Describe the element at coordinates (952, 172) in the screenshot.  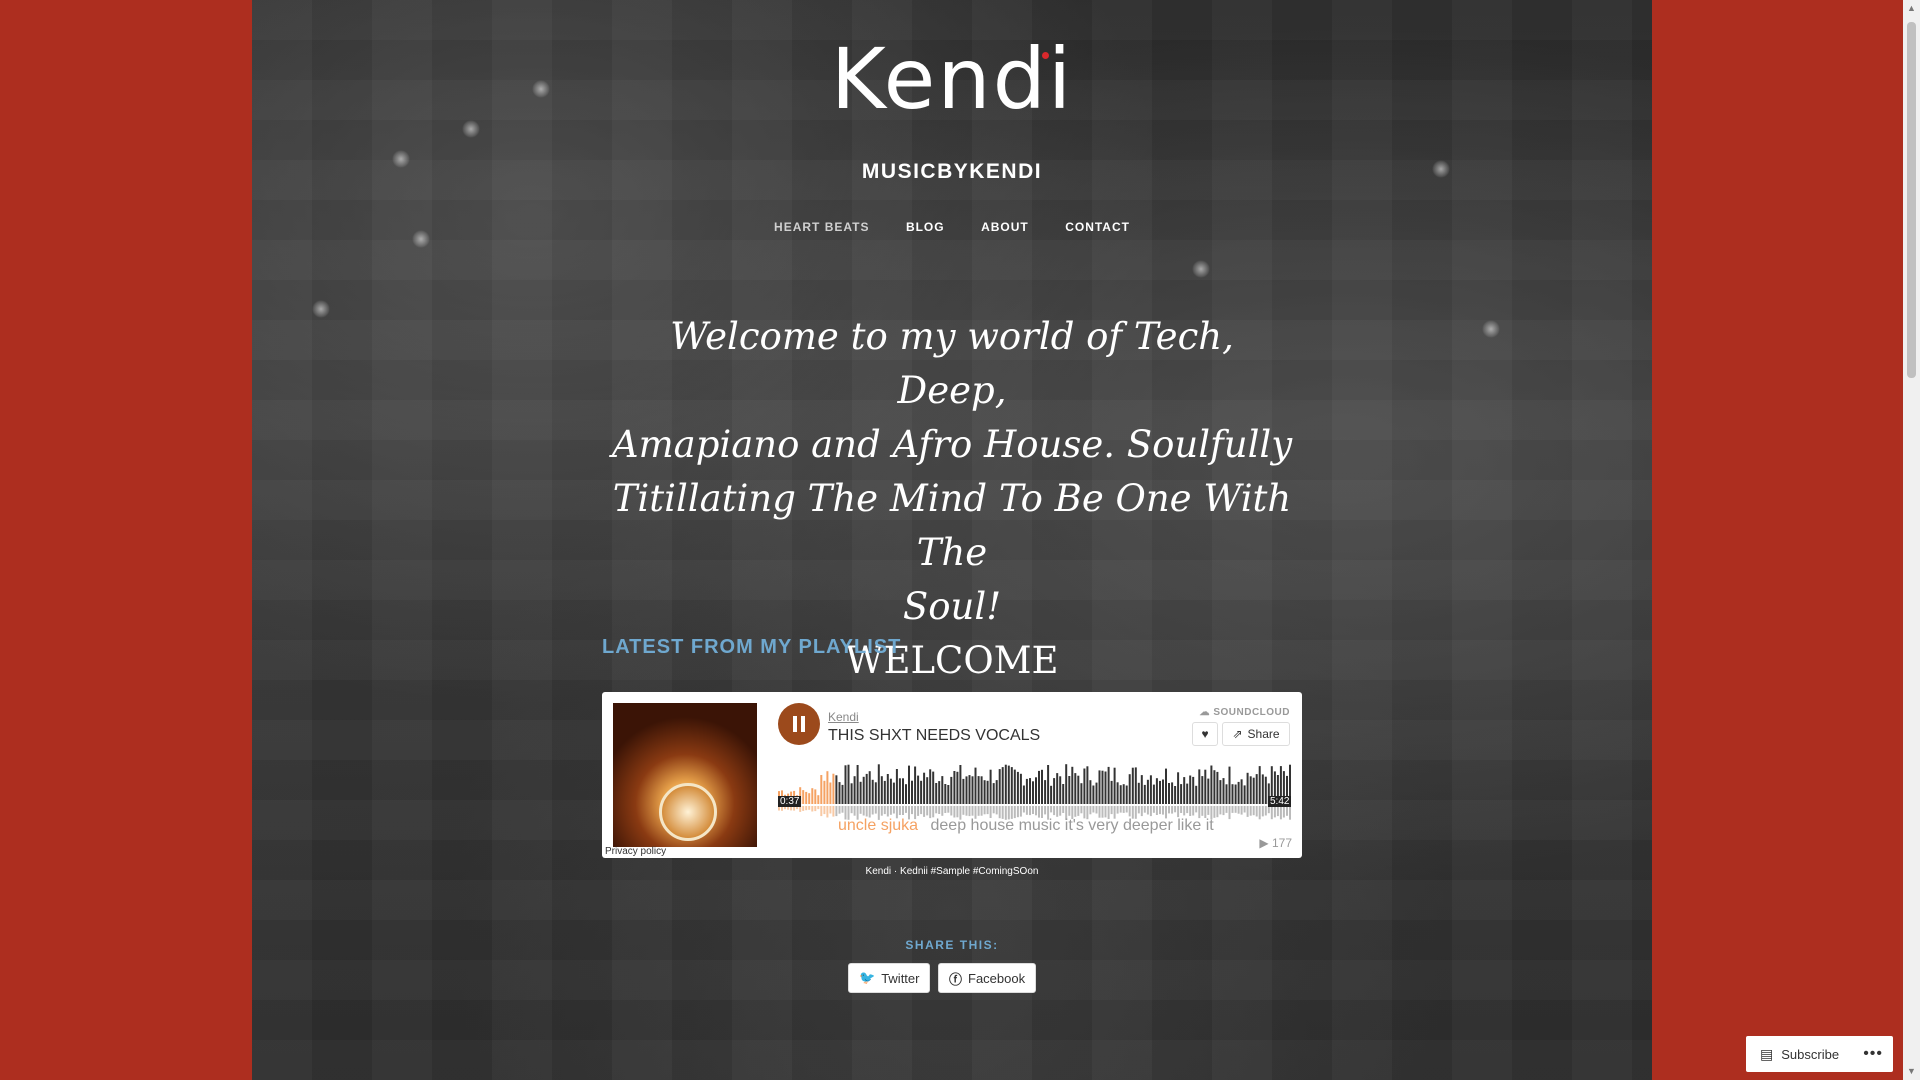
I see `site-title: MUSICBYKENDI` at that location.